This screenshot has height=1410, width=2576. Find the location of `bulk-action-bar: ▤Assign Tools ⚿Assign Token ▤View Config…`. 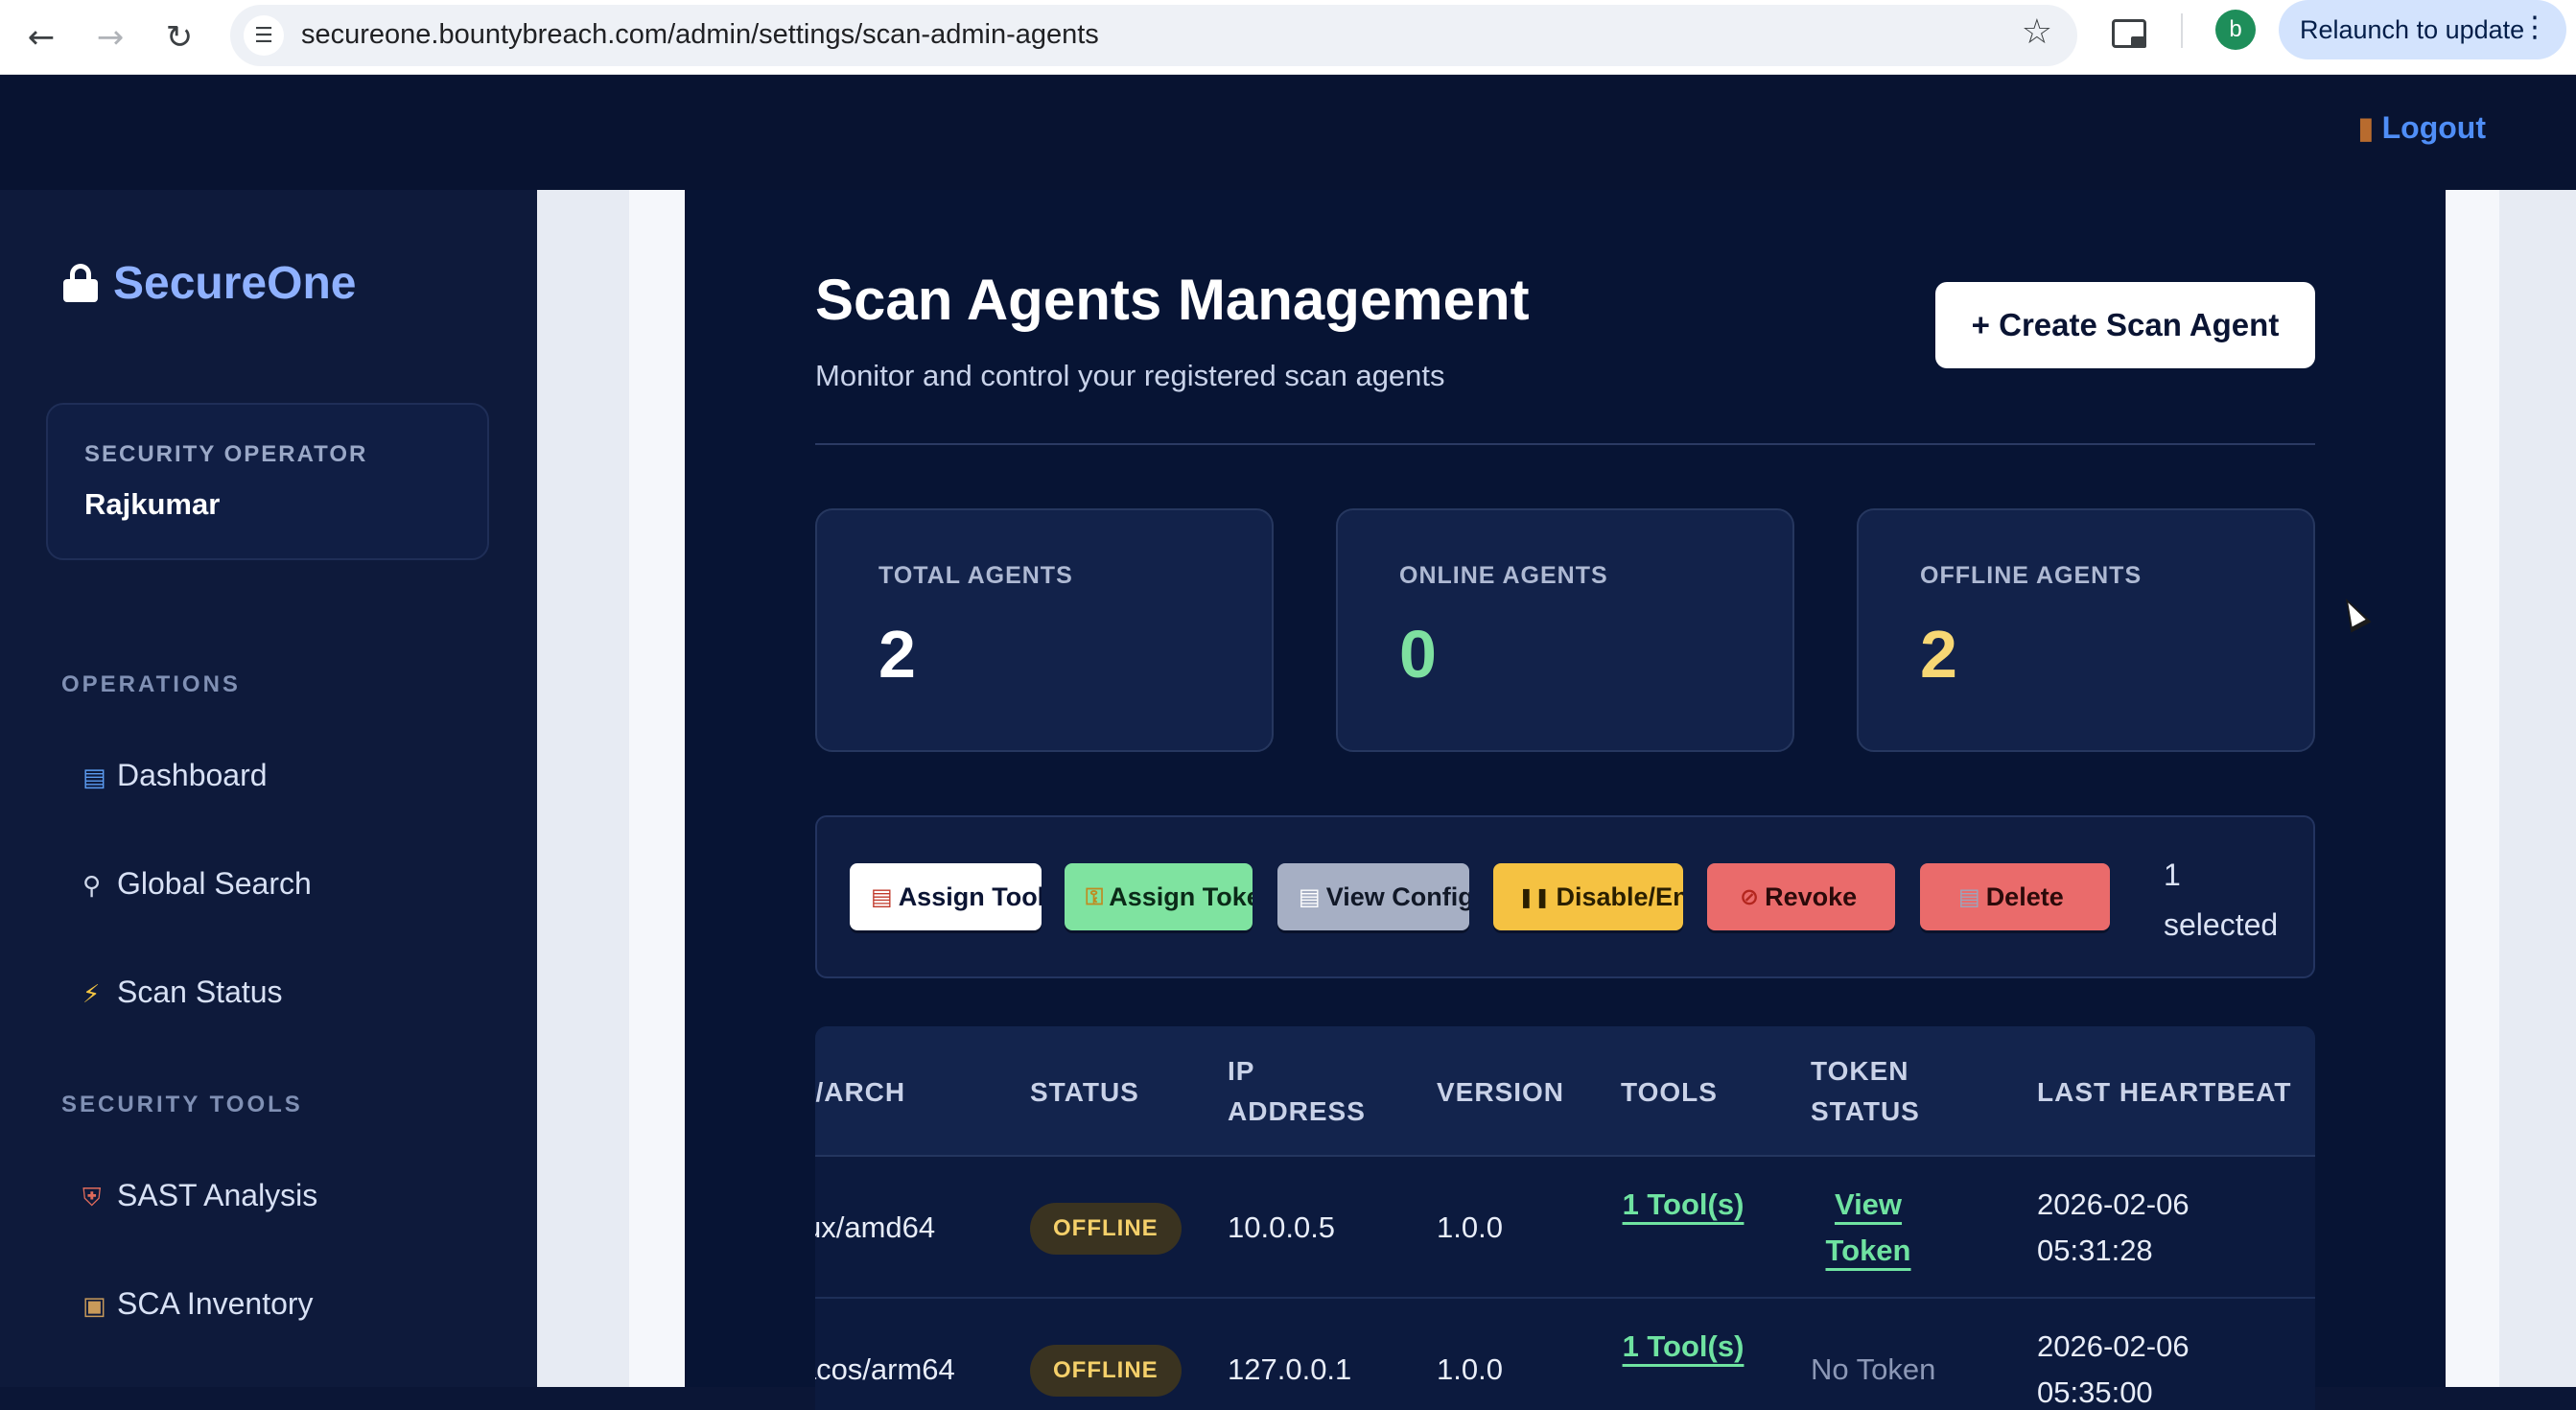

bulk-action-bar: ▤Assign Tools ⚿Assign Token ▤View Config… is located at coordinates (1565, 896).